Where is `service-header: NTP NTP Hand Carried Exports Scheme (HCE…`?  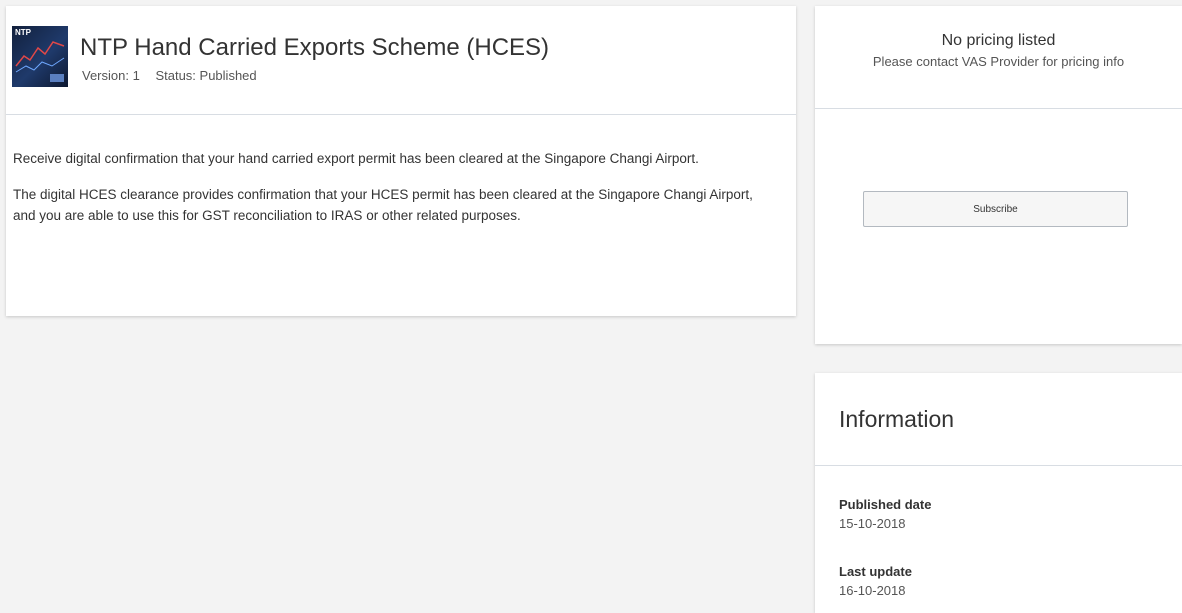
service-header: NTP NTP Hand Carried Exports Scheme (HCE… is located at coordinates (401, 60).